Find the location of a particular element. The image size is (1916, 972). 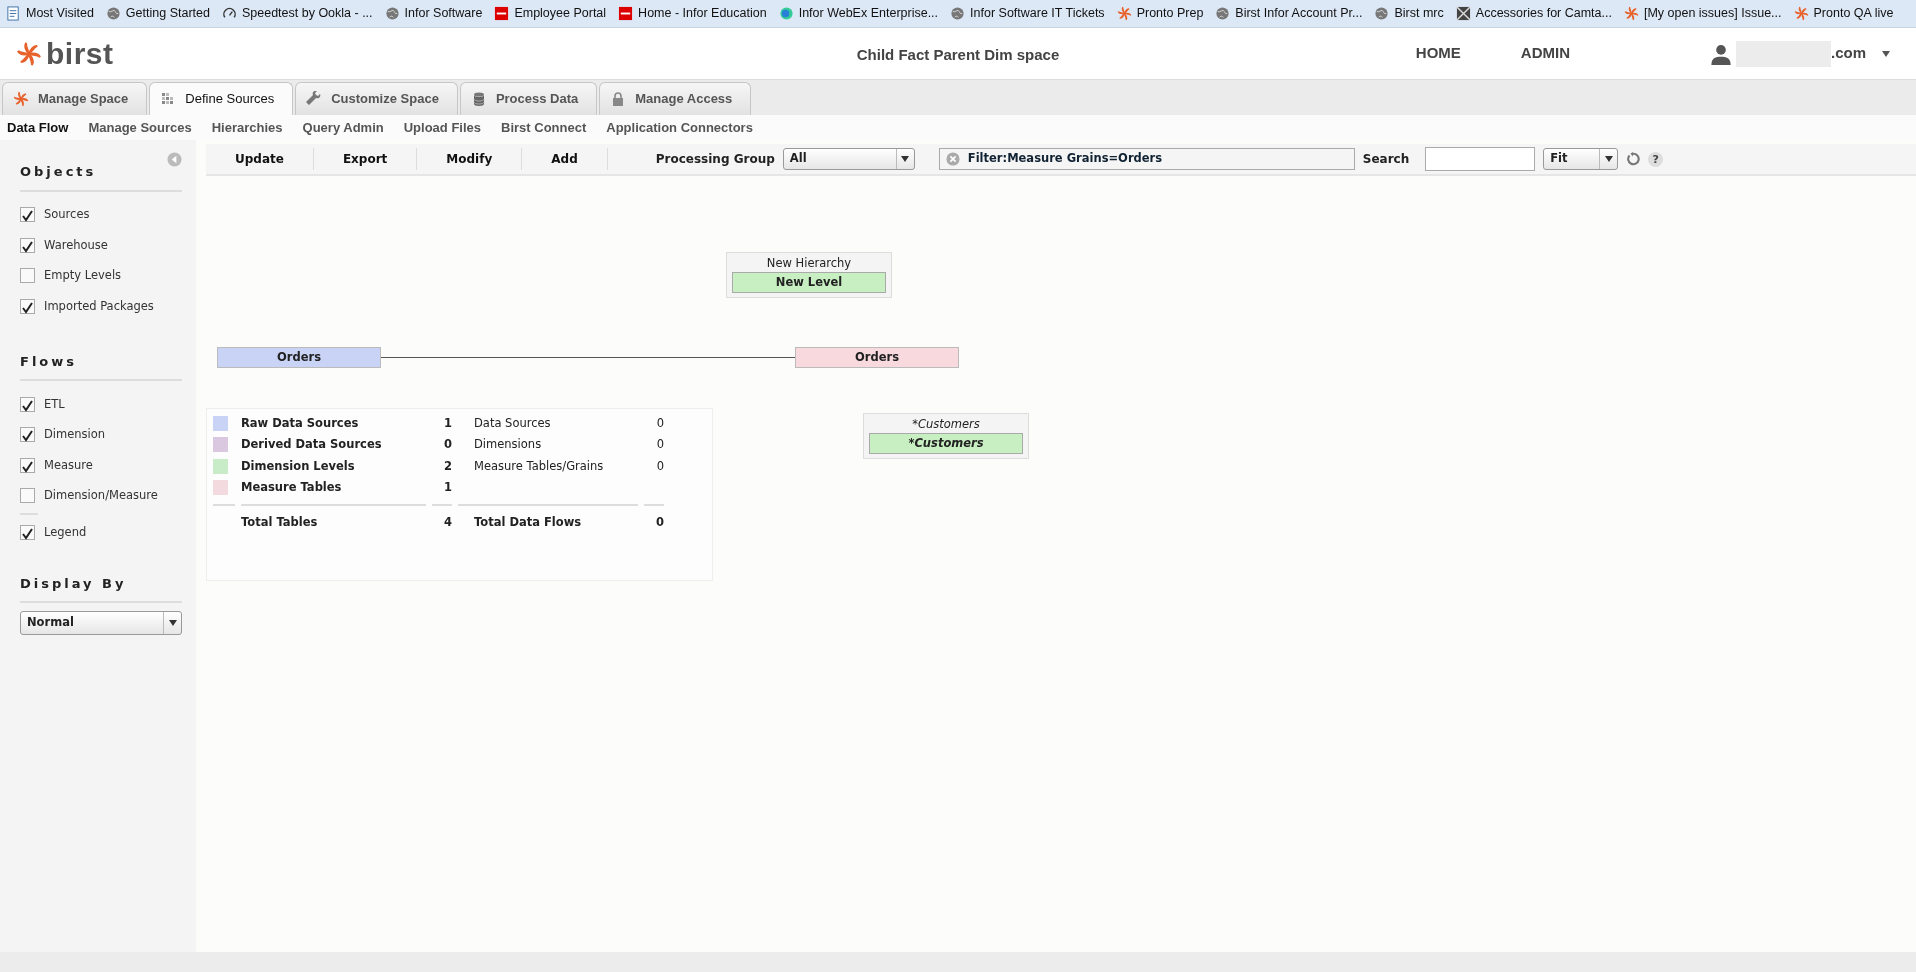

document-icon is located at coordinates (13, 13).